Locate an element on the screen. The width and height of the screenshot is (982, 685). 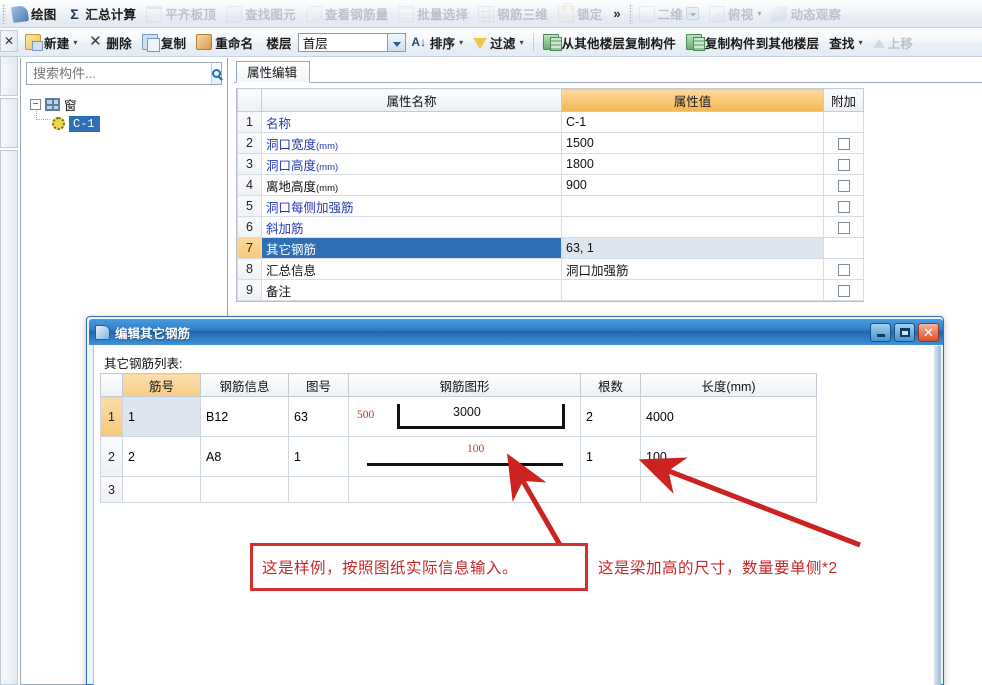
toolbar-button-batch-select: 批量选择 is located at coordinates (433, 14).